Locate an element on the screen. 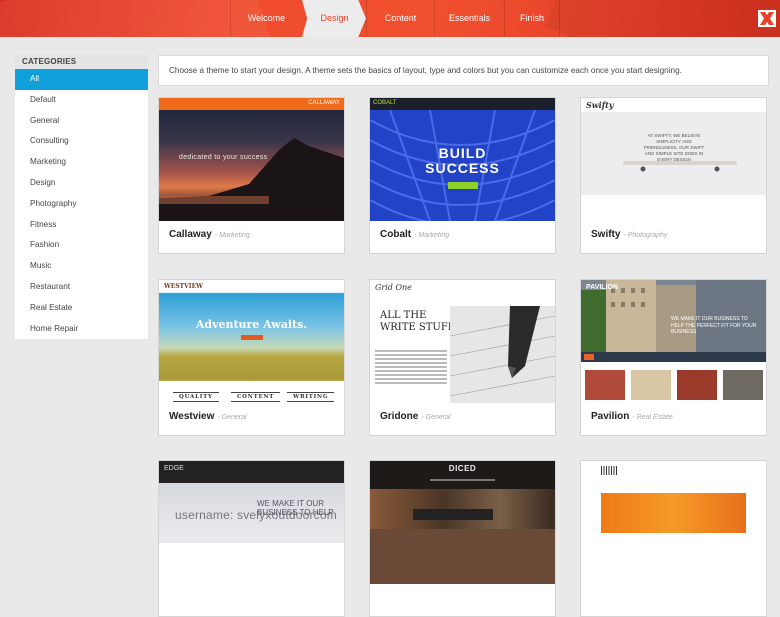 This screenshot has width=780, height=617. theme-name: Callaway is located at coordinates (190, 234).